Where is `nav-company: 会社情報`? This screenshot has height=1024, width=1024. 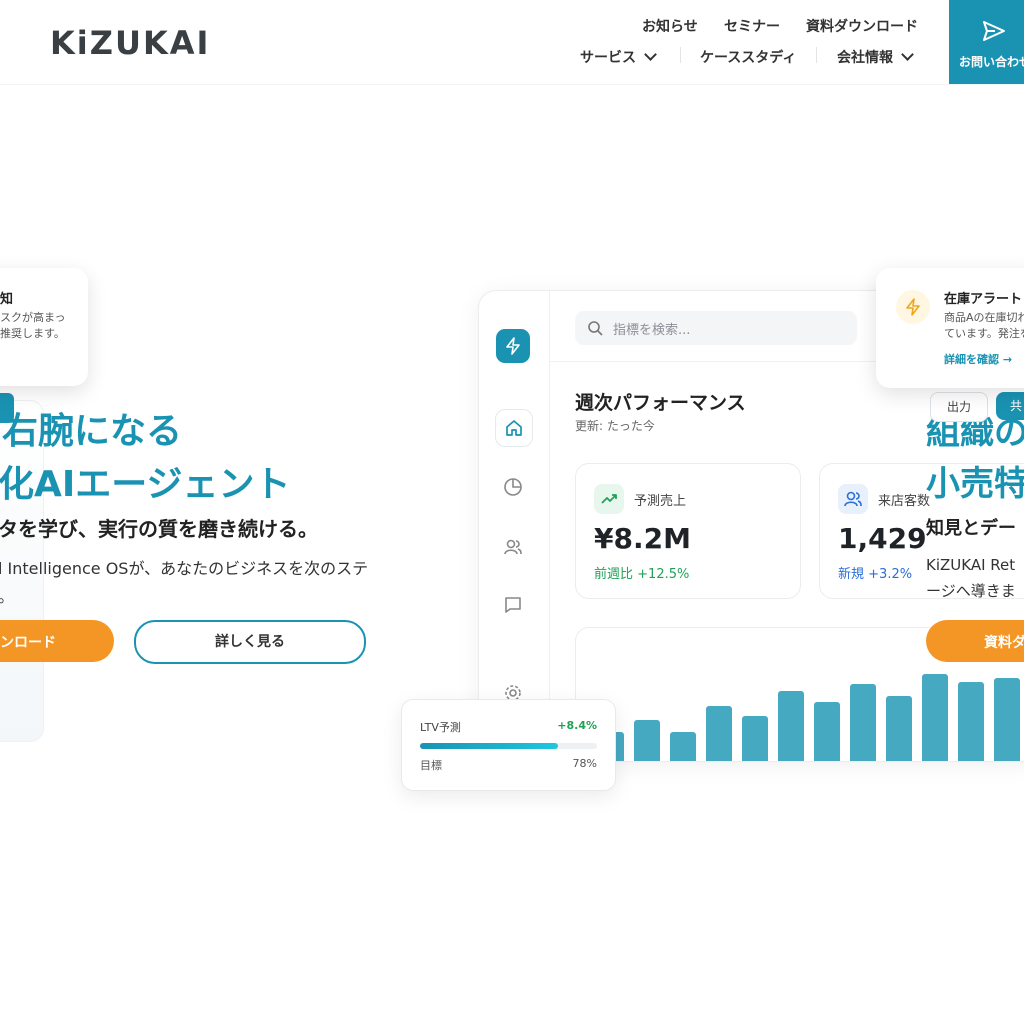 nav-company: 会社情報 is located at coordinates (875, 57).